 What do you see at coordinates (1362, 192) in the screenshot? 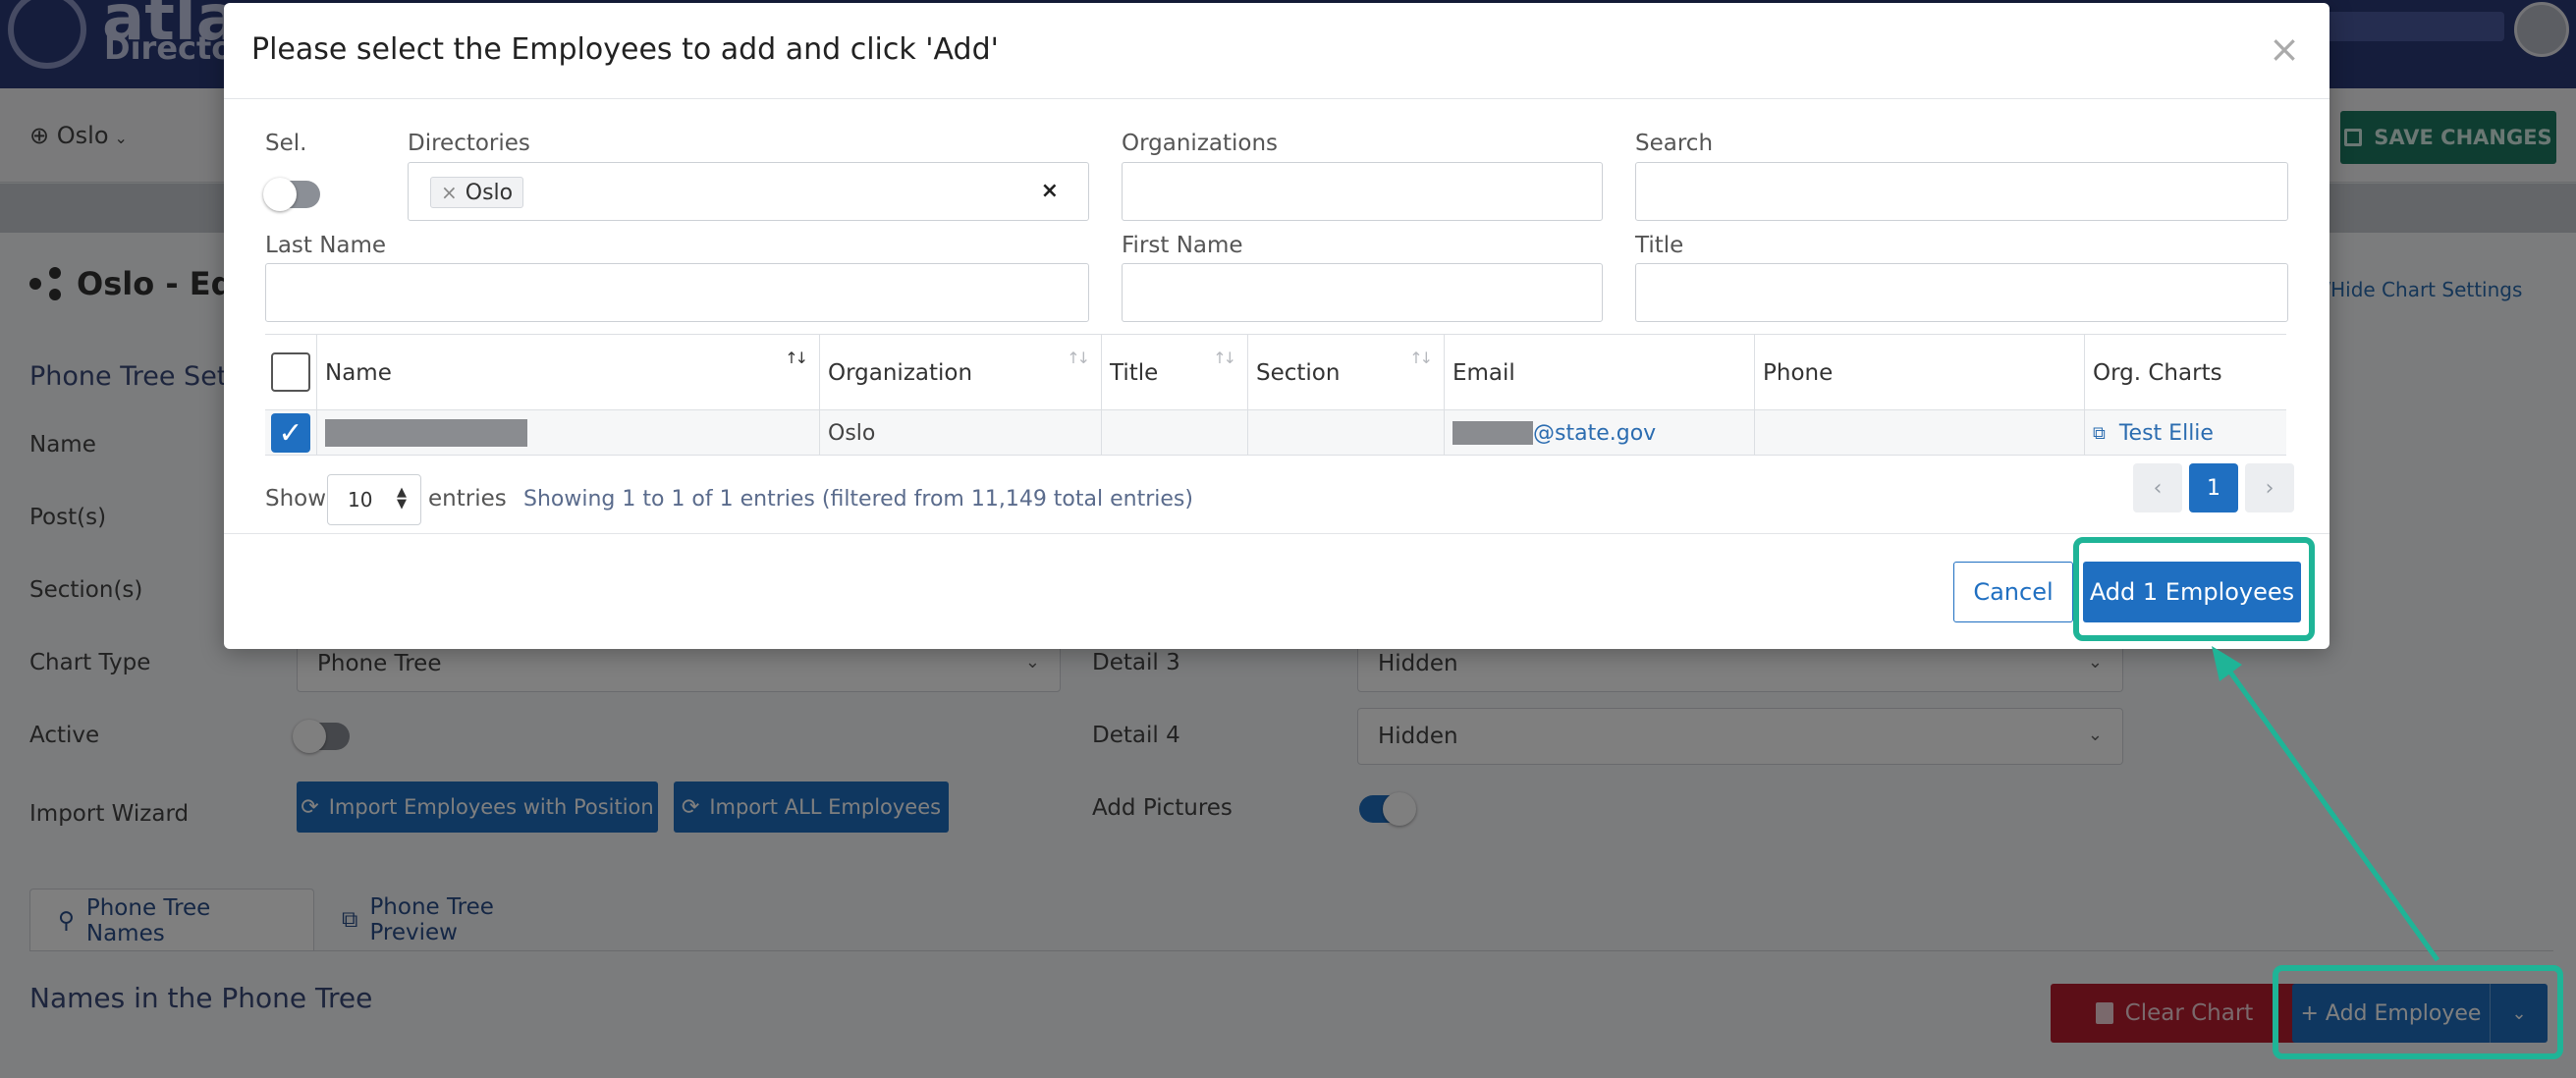
I see `organizations-select` at bounding box center [1362, 192].